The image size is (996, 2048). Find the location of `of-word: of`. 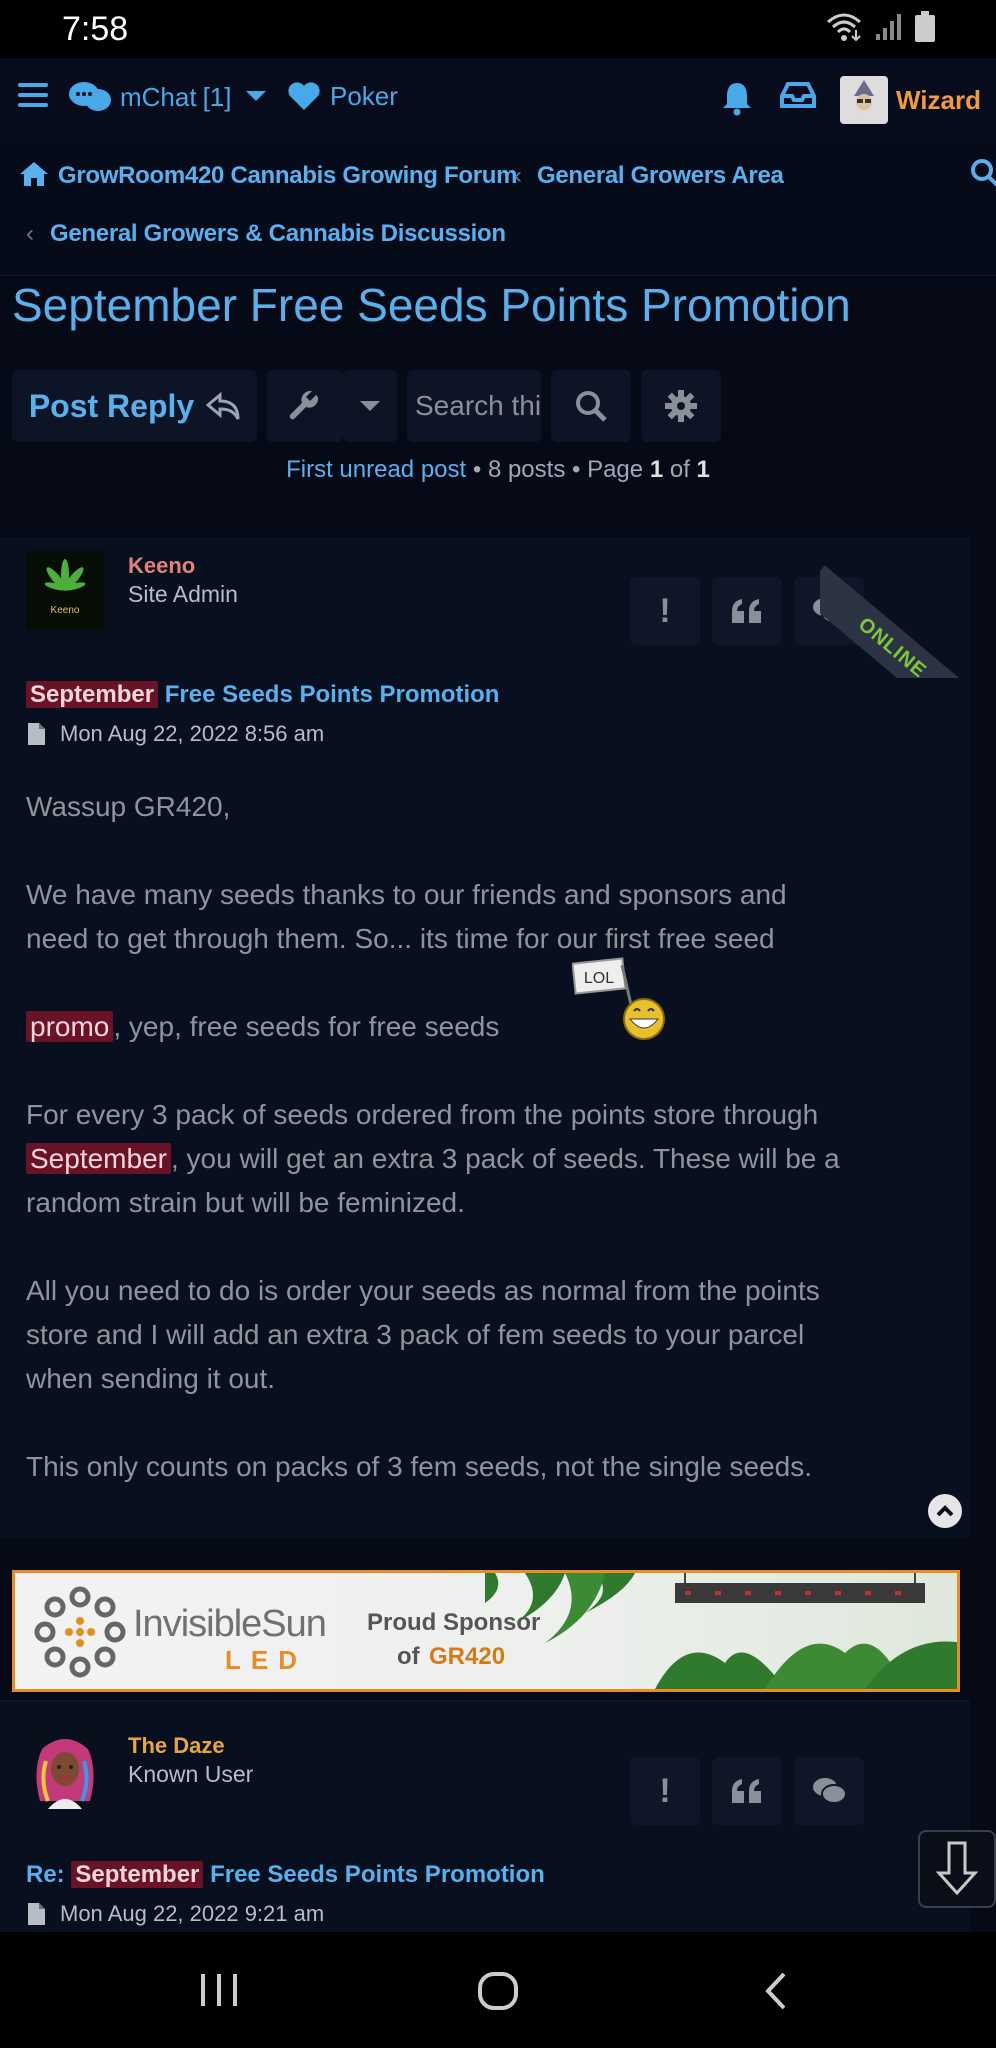

of-word: of is located at coordinates (679, 469).